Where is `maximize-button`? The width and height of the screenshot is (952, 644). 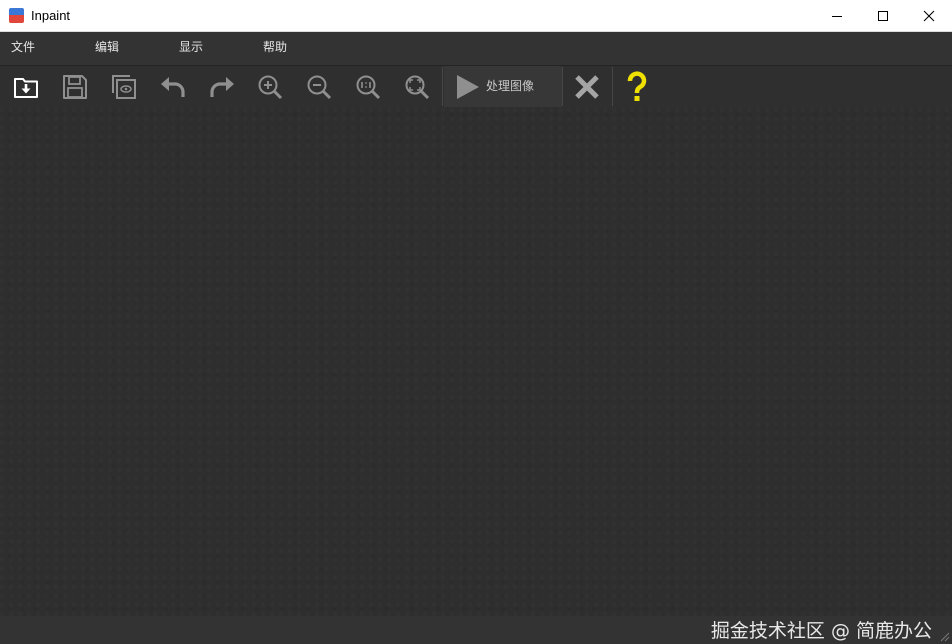
maximize-button is located at coordinates (883, 15).